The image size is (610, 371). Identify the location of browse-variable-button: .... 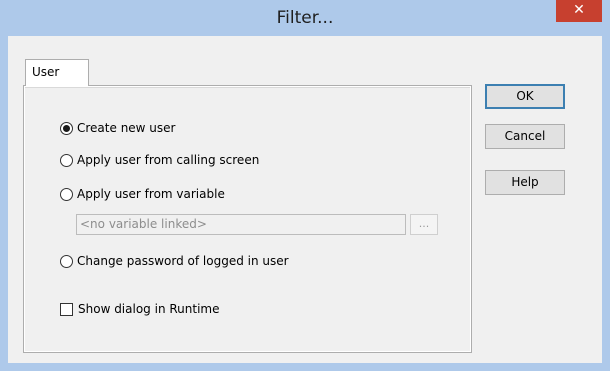
(424, 224).